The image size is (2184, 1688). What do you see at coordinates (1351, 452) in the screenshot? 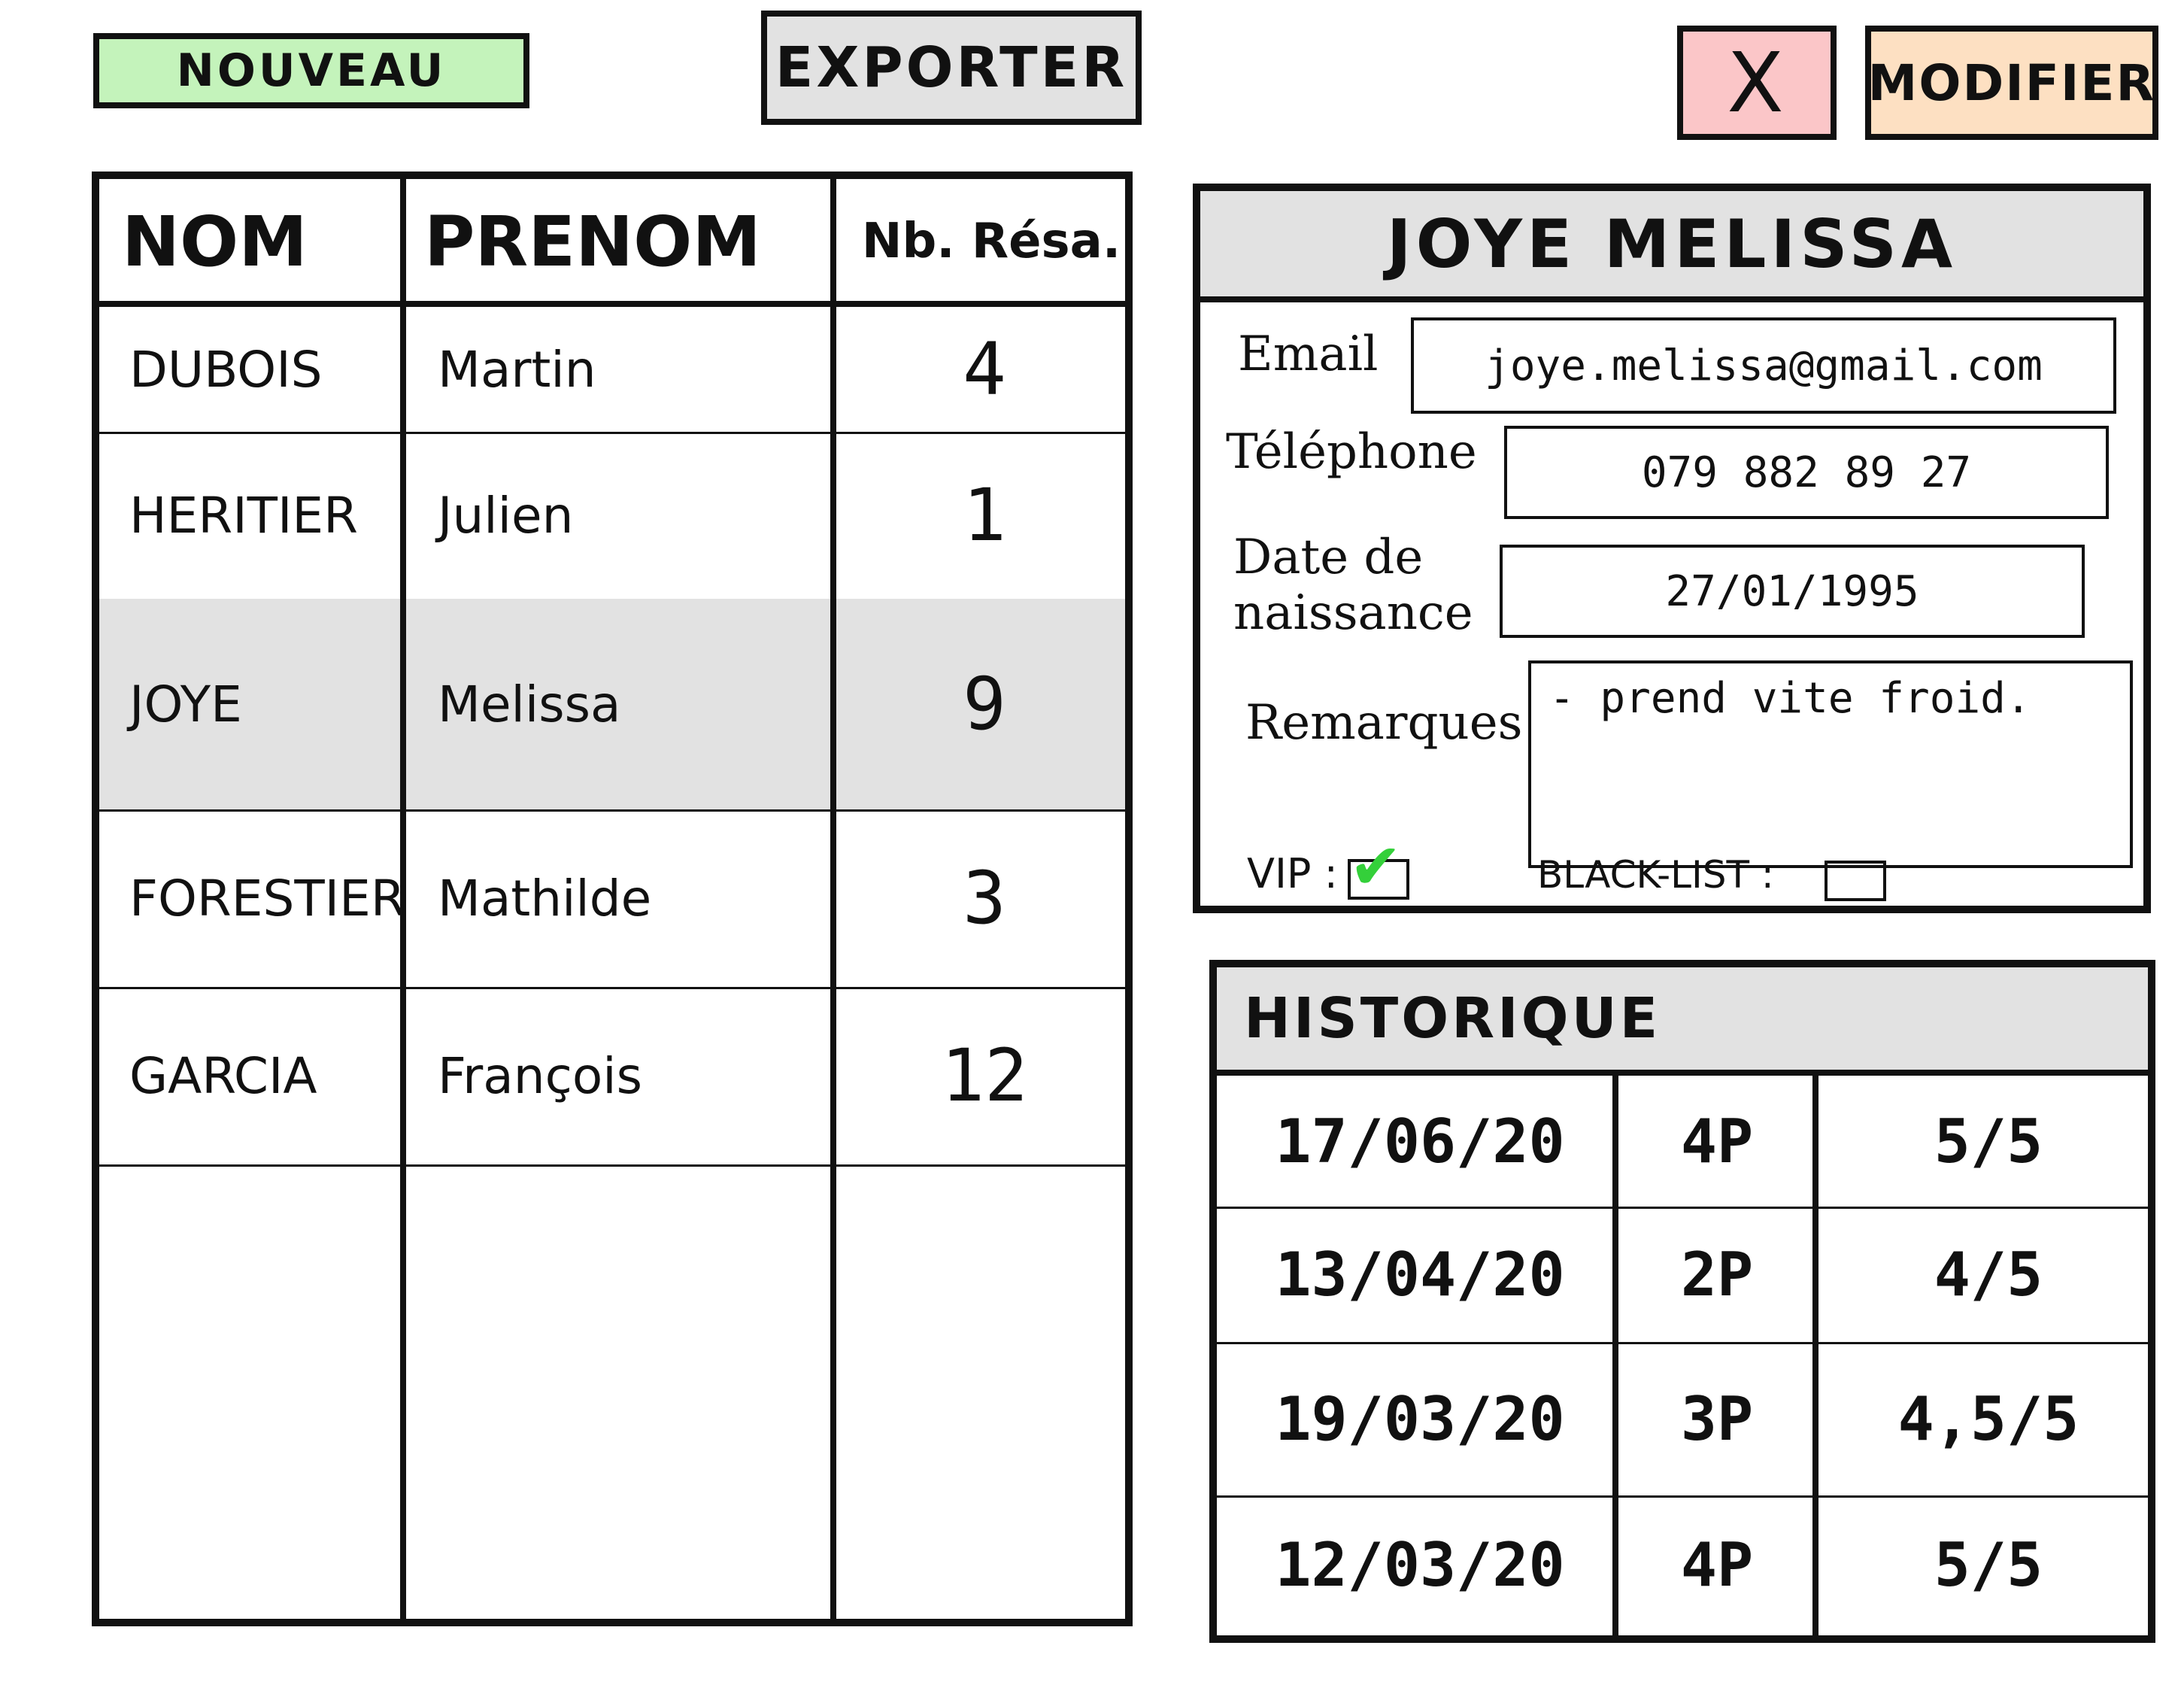
I see `phone-label: Téléphone` at bounding box center [1351, 452].